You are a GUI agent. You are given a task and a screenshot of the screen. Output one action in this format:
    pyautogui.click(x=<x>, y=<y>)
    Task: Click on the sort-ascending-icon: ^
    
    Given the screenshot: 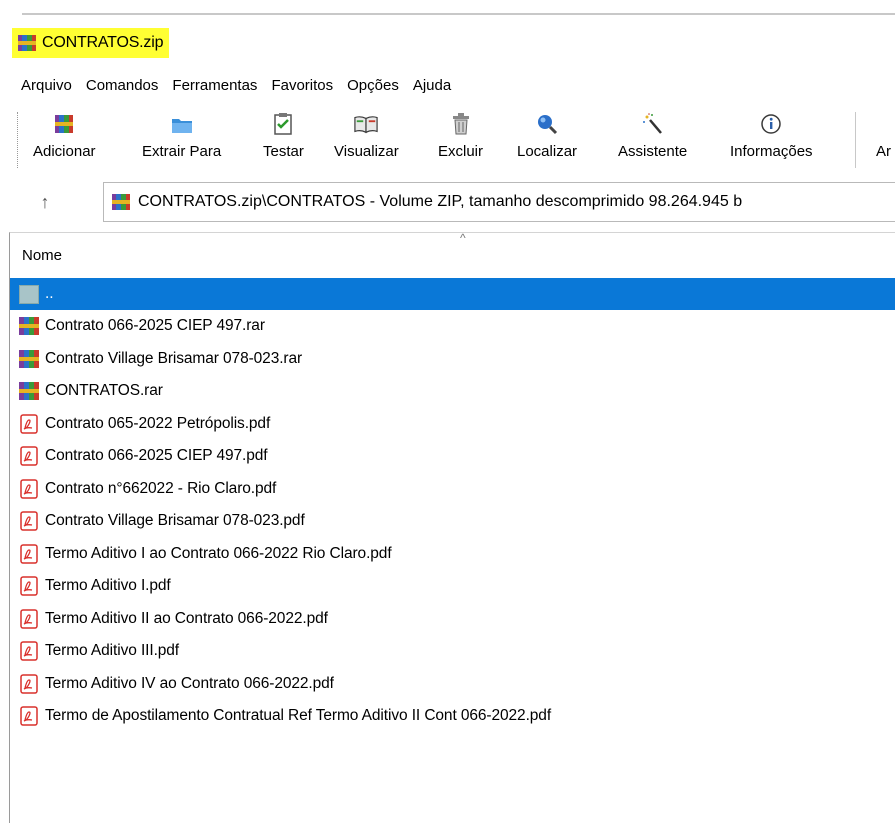 What is the action you would take?
    pyautogui.click(x=463, y=238)
    